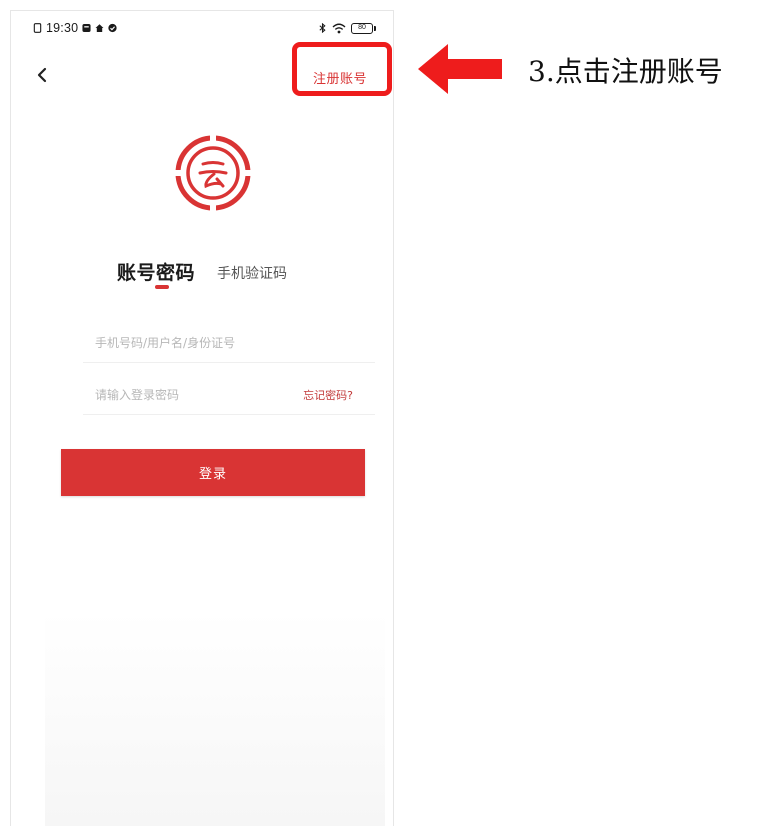 The image size is (769, 826). I want to click on status-bar: 19:30 80, so click(202, 28).